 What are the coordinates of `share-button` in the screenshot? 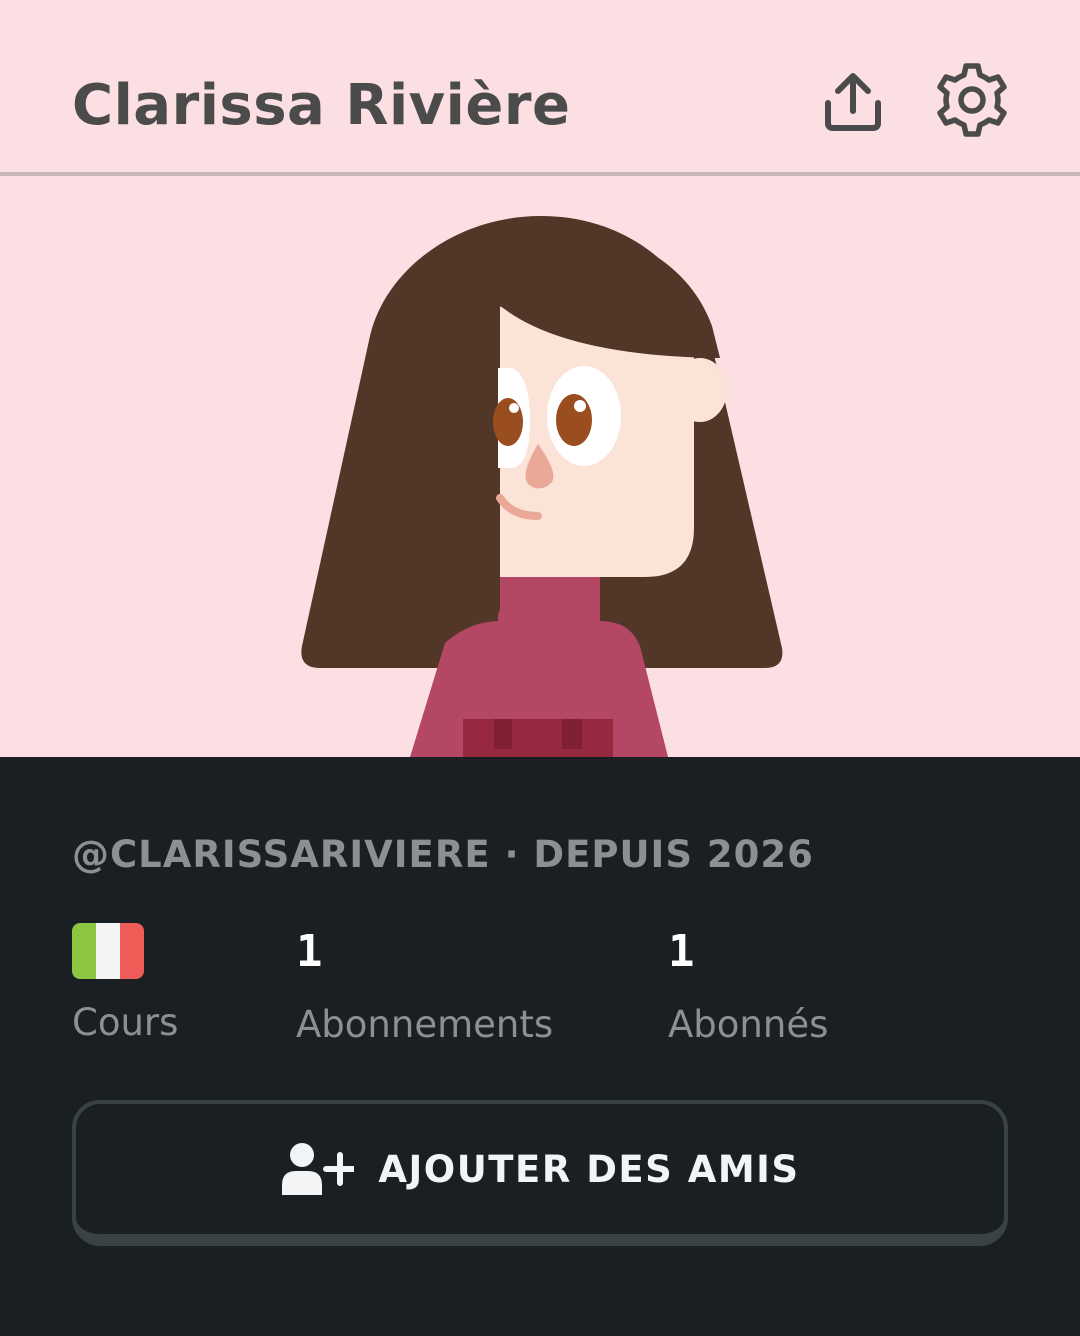 It's located at (853, 102).